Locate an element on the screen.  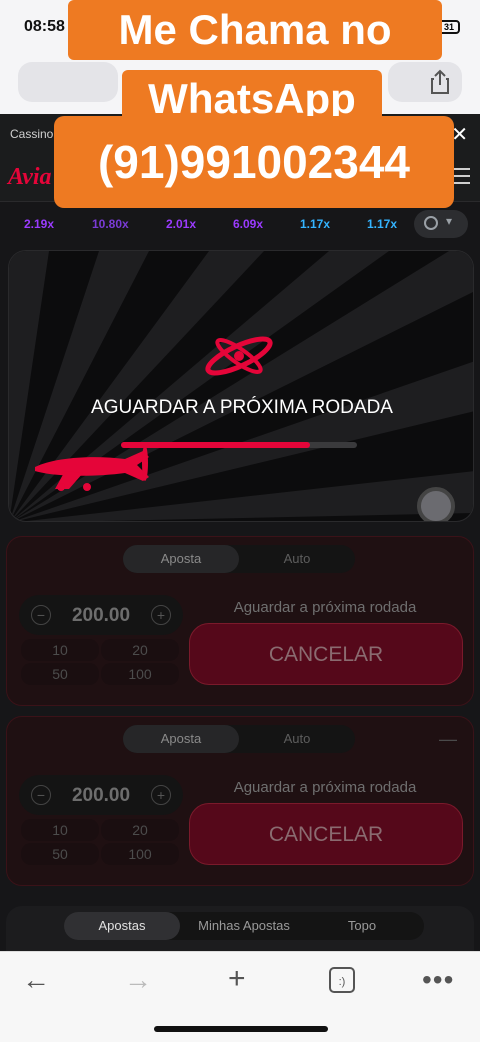
multiplier-badge: 2.19x is located at coordinates (39, 224).